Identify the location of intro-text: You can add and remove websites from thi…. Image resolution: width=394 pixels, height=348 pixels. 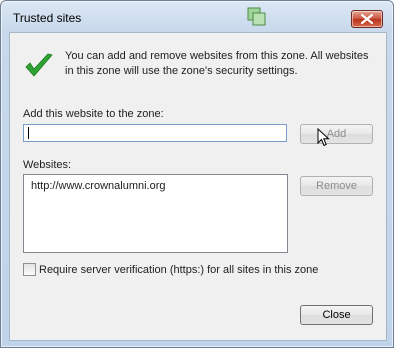
(217, 63).